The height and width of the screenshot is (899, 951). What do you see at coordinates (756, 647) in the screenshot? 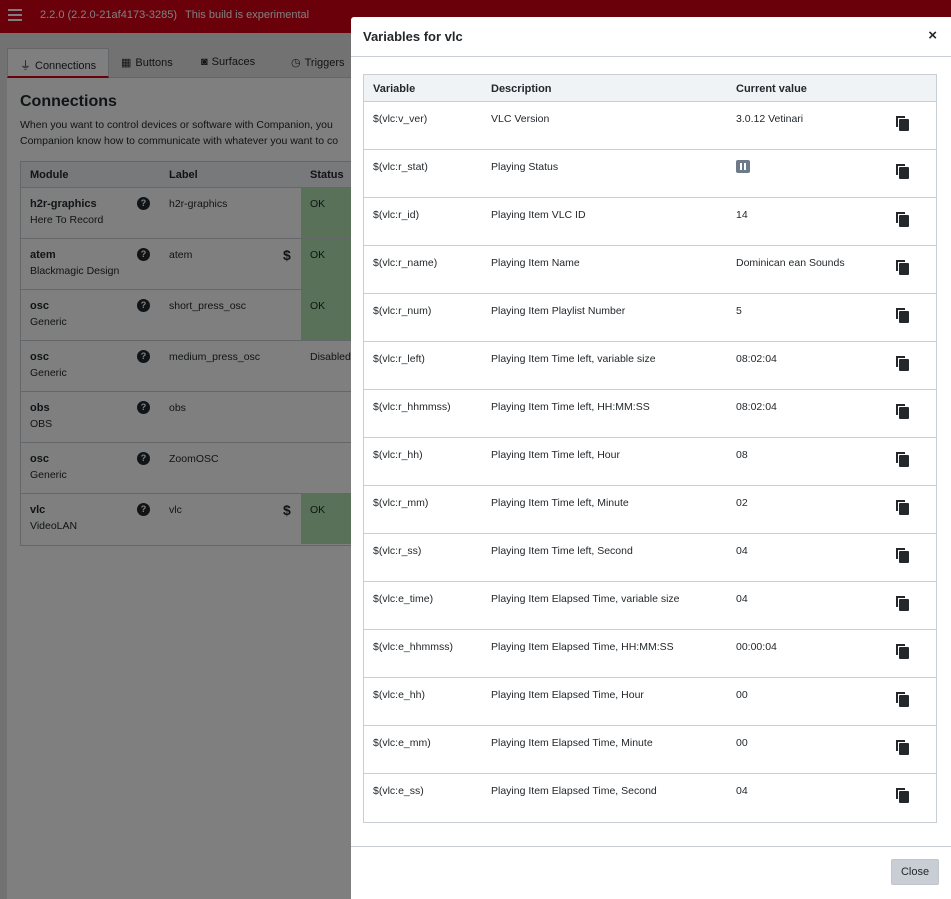
I see `variable-value: 00:00:04` at bounding box center [756, 647].